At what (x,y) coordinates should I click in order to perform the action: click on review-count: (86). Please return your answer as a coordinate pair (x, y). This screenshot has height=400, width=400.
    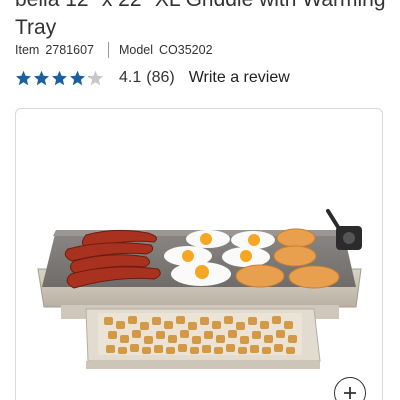
    Looking at the image, I should click on (160, 78).